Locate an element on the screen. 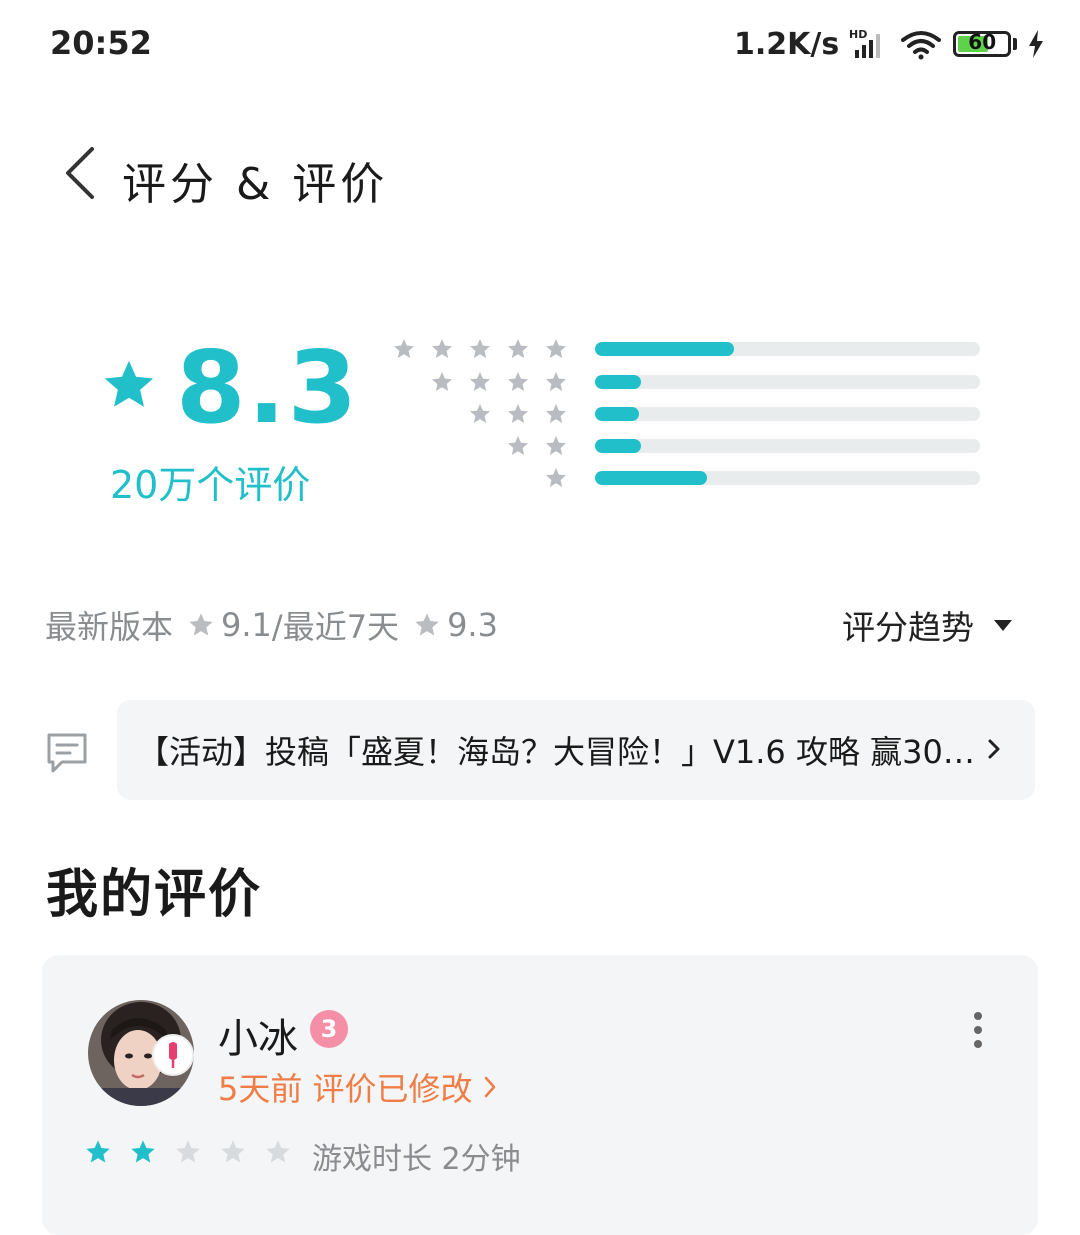 The image size is (1080, 1235). my-rating-stars is located at coordinates (188, 1152).